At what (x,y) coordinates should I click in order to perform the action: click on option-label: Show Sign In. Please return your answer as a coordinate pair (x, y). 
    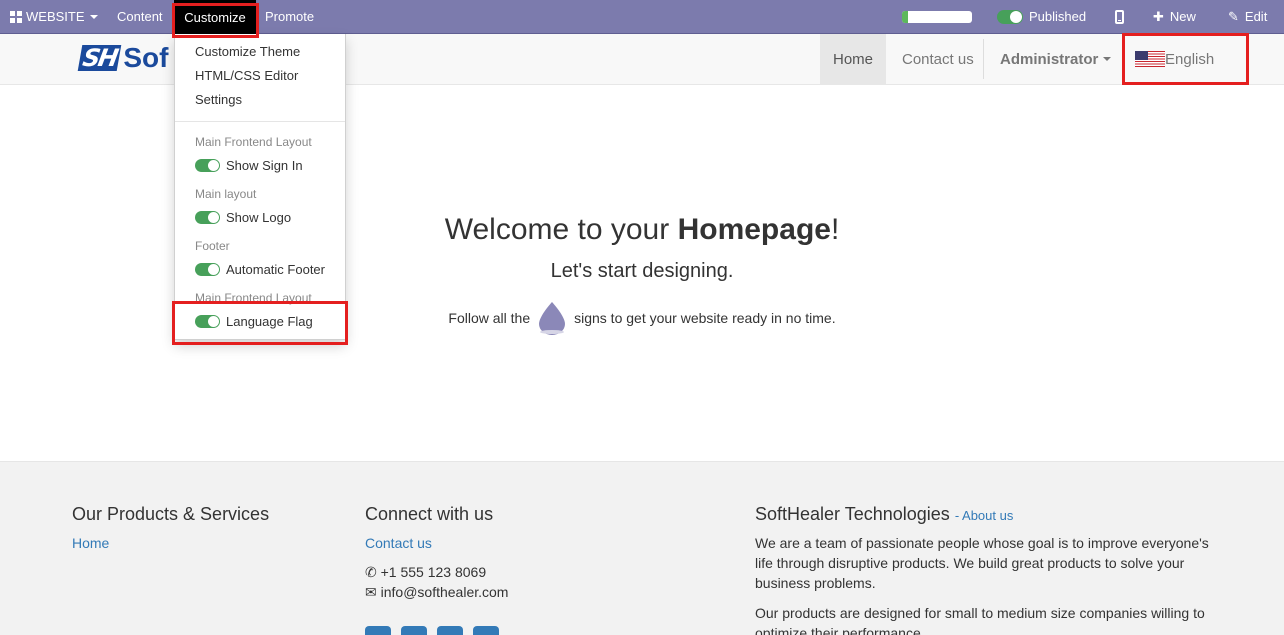
    Looking at the image, I should click on (264, 165).